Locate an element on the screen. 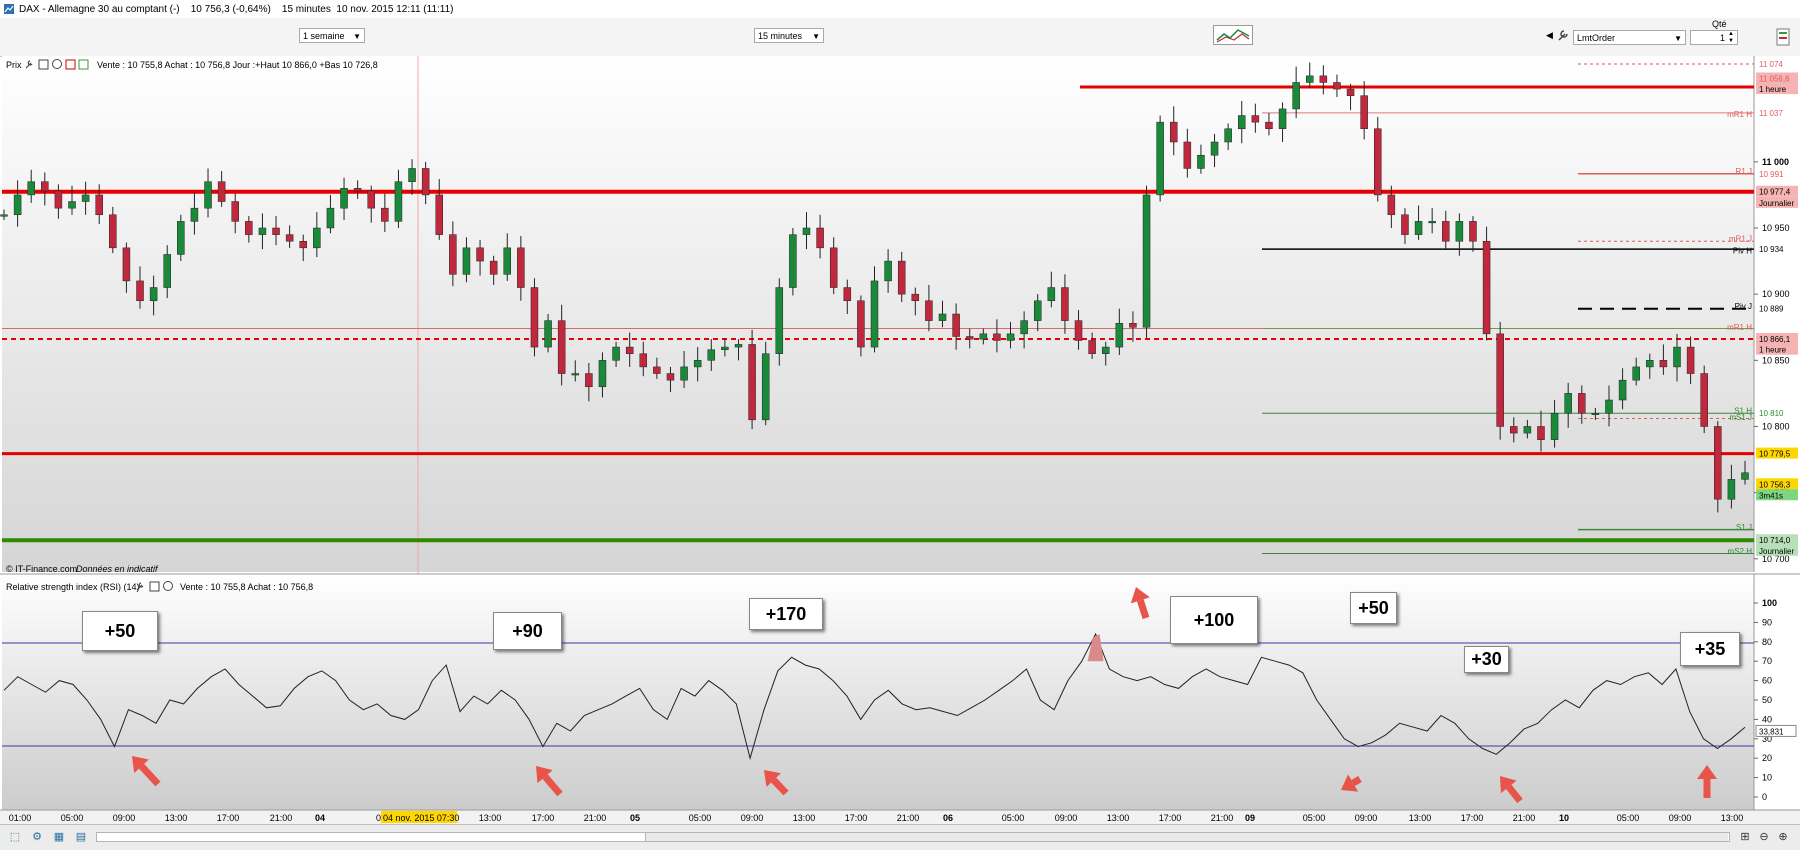 The height and width of the screenshot is (850, 1800). chart-style-icon is located at coordinates (1233, 36).